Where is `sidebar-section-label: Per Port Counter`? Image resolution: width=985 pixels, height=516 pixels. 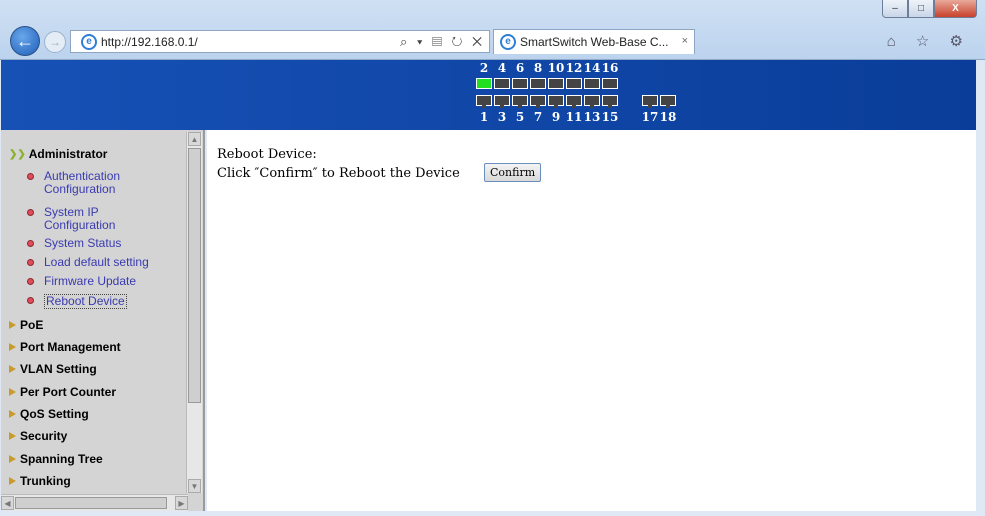 sidebar-section-label: Per Port Counter is located at coordinates (68, 392).